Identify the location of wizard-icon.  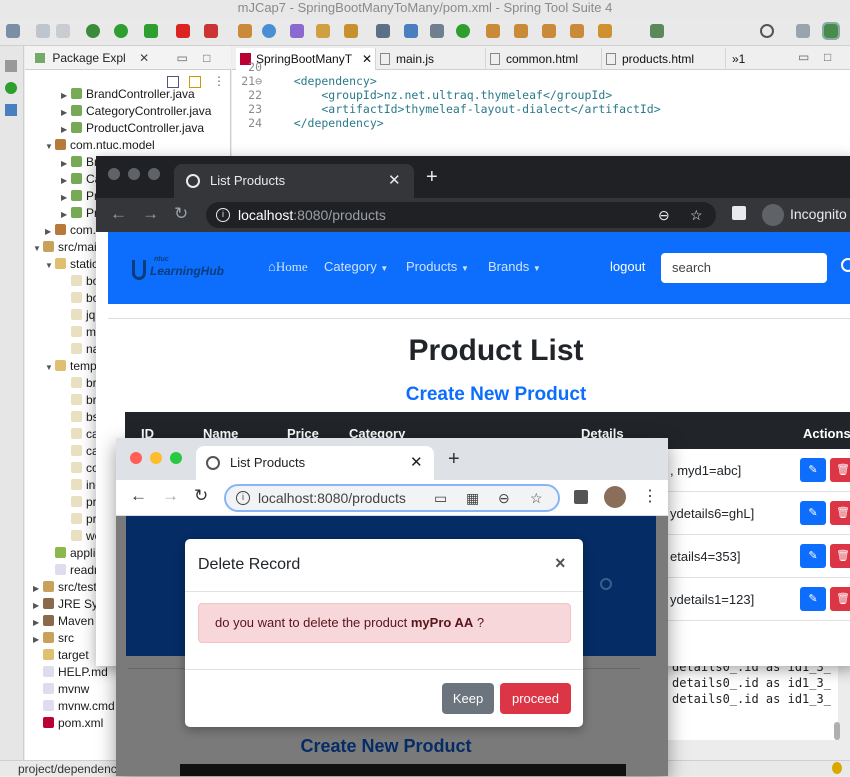
(297, 31).